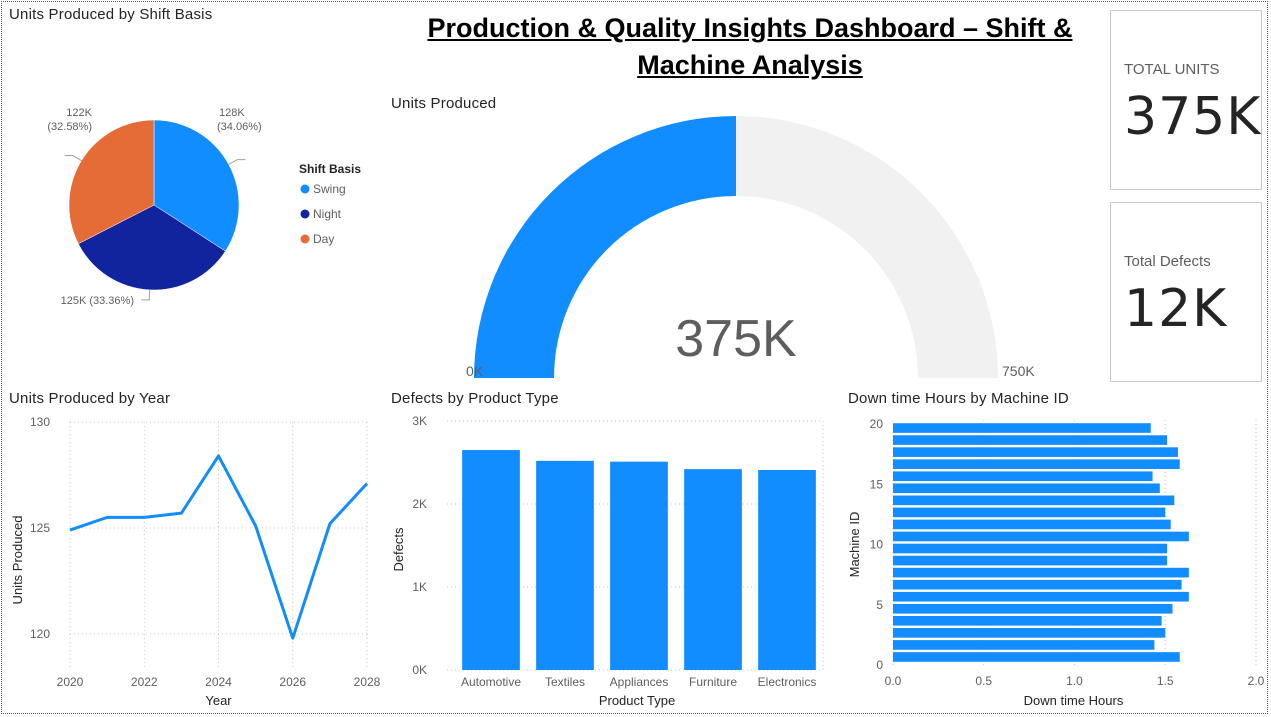 The width and height of the screenshot is (1271, 717). What do you see at coordinates (218, 682) in the screenshot?
I see `line-x-tick-label: 2024` at bounding box center [218, 682].